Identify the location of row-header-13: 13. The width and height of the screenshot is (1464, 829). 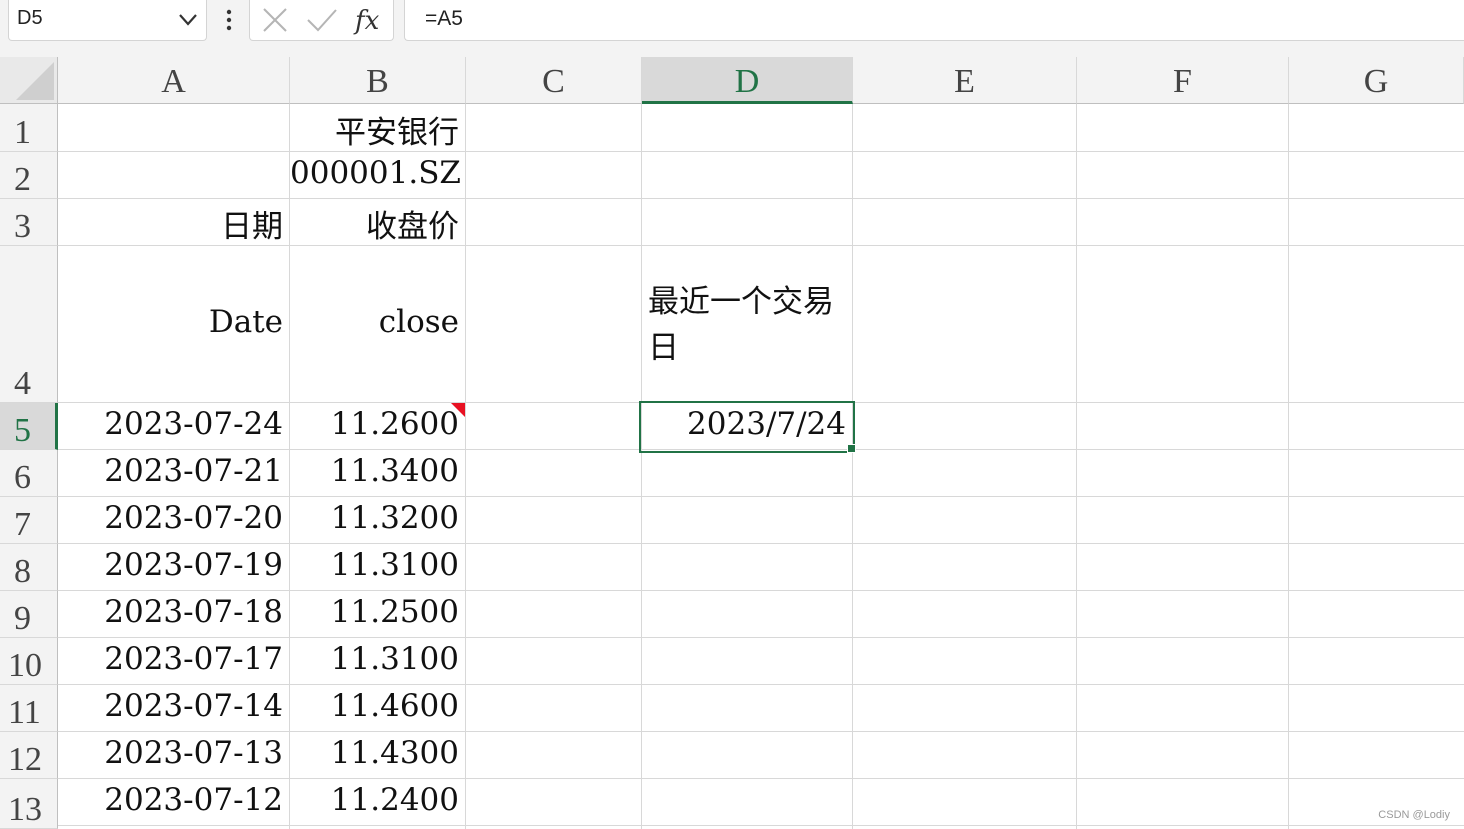
(29, 804).